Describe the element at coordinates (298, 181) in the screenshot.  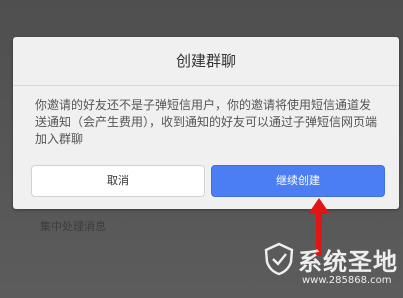
I see `continue-create-button: 继续创建` at that location.